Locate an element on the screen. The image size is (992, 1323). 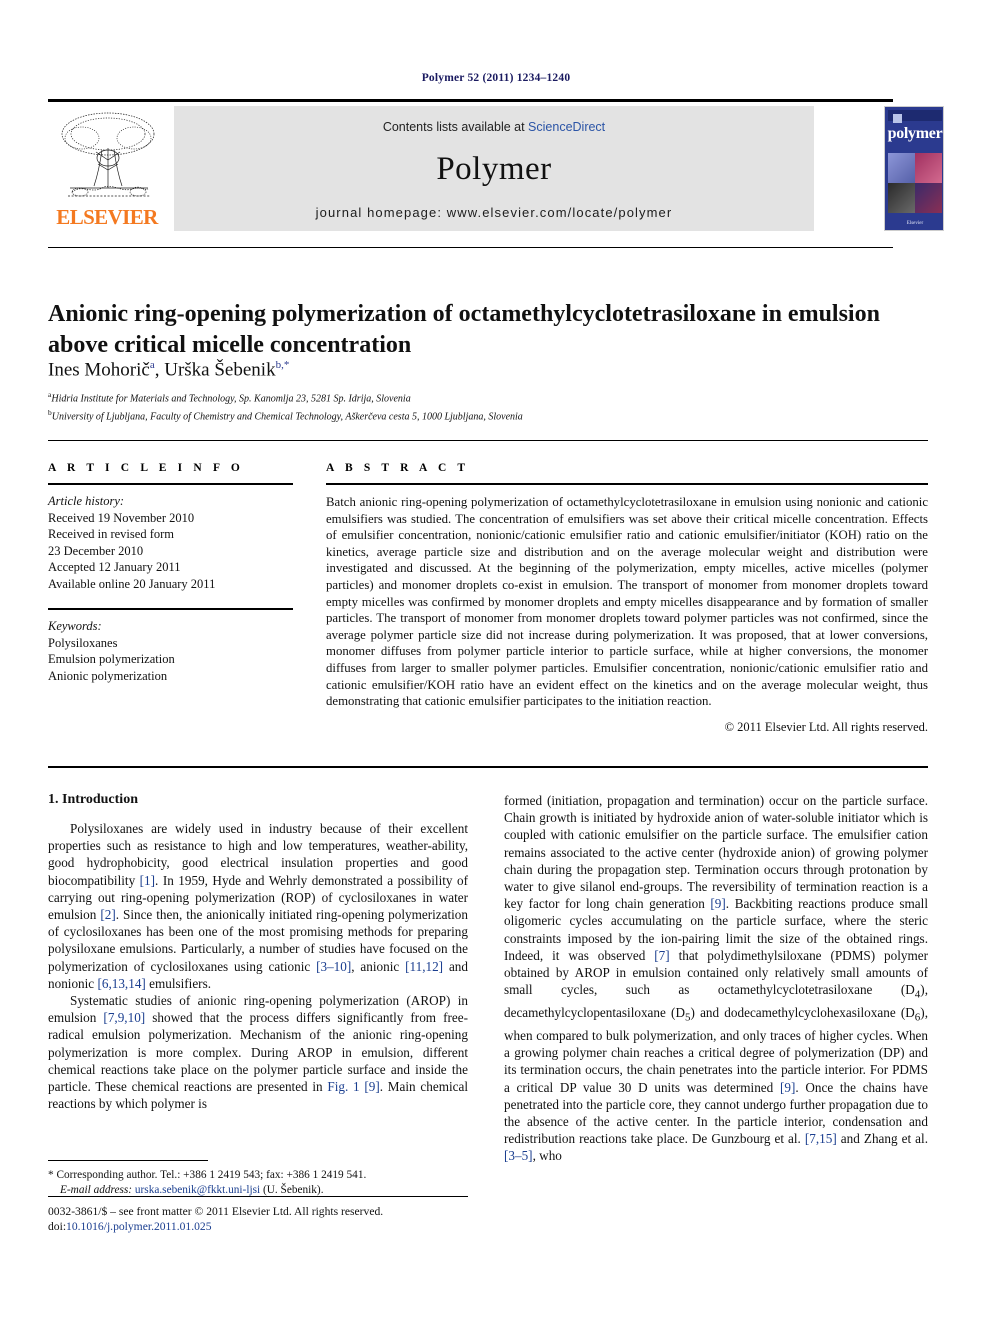
doi-line: doi:10.1016/j.polymer.2011.01.025 is located at coordinates (263, 1226).